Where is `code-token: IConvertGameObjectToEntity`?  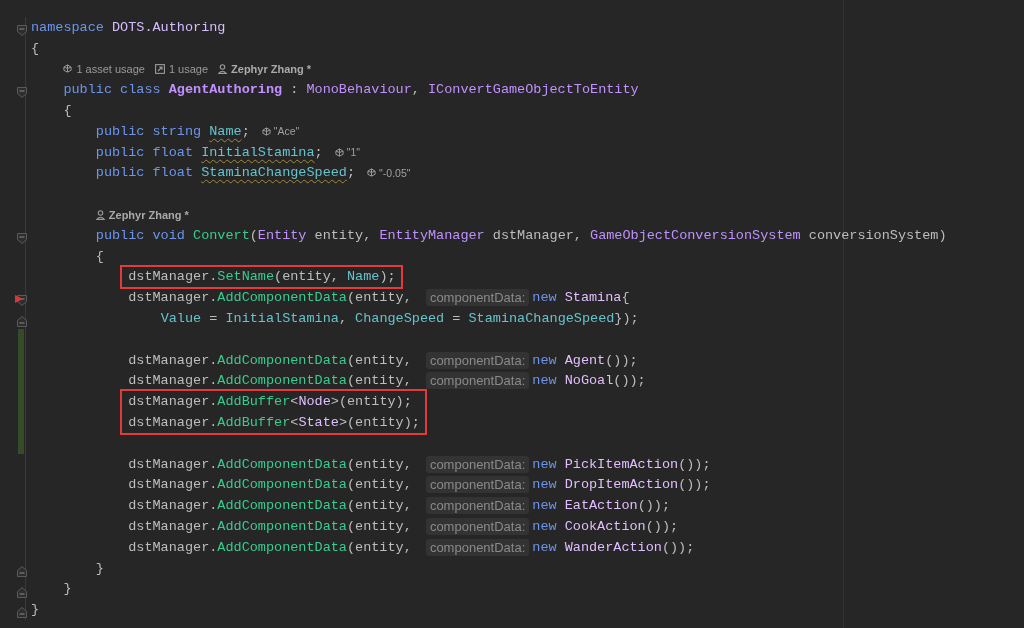 code-token: IConvertGameObjectToEntity is located at coordinates (533, 90).